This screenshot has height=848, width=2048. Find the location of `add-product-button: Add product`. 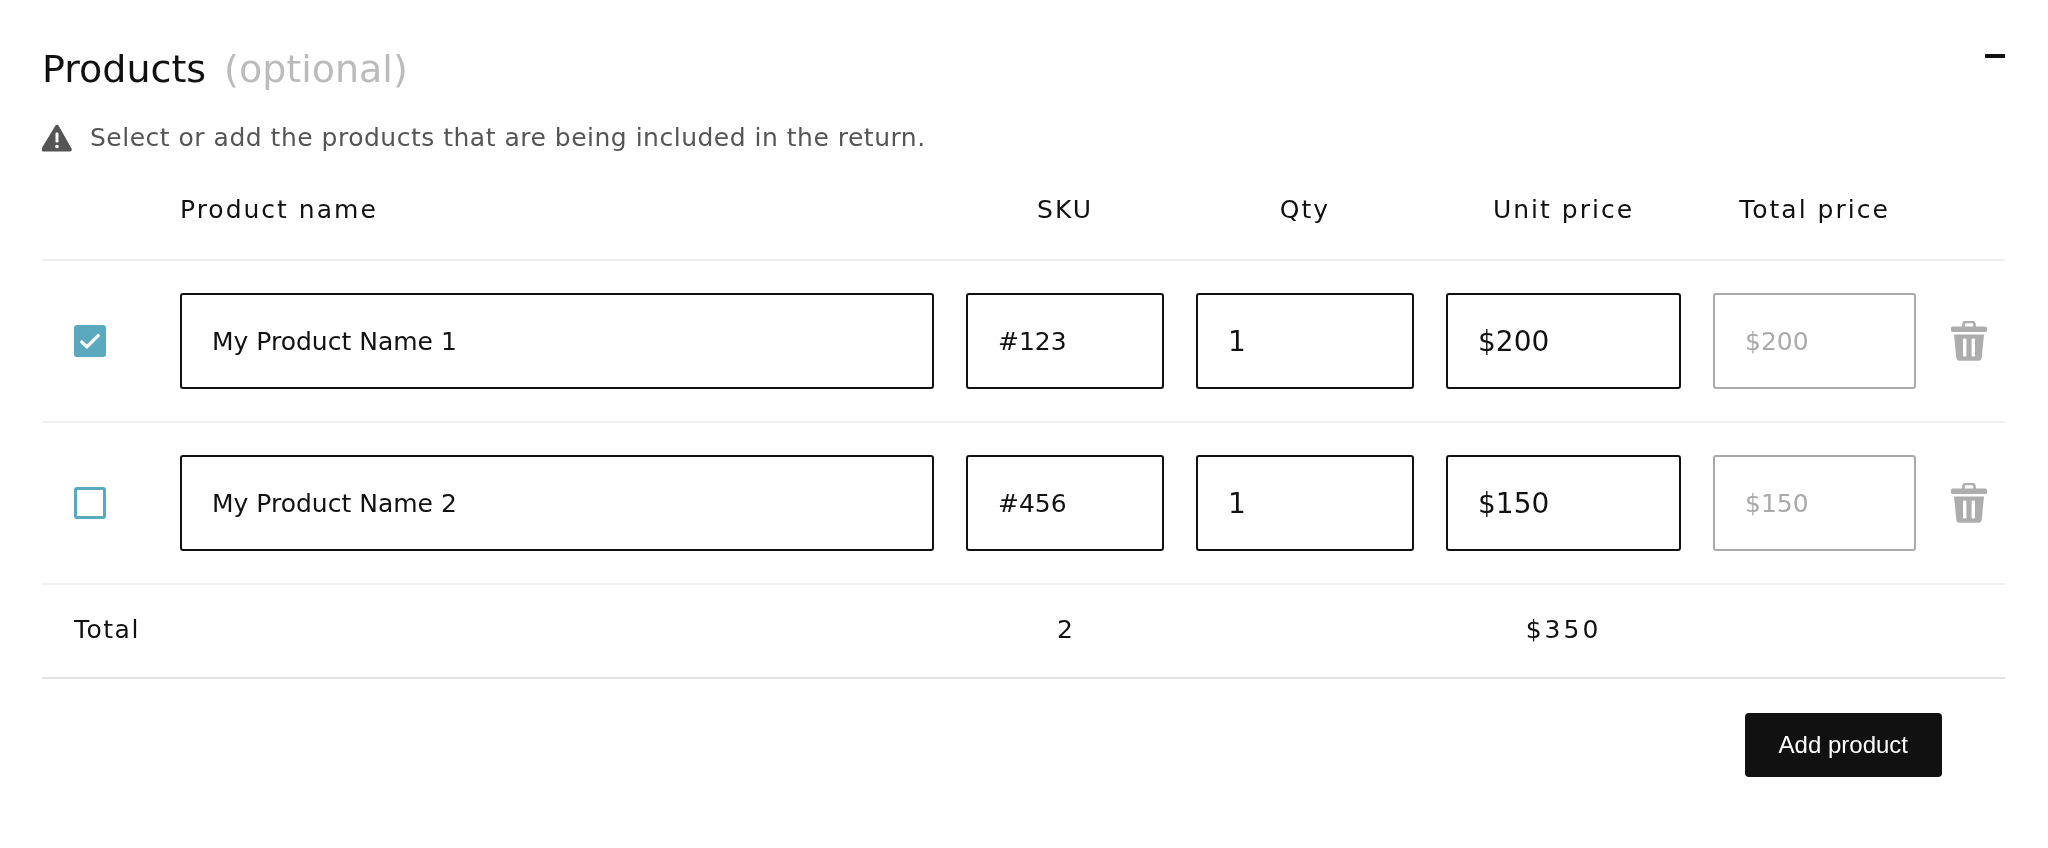

add-product-button: Add product is located at coordinates (1843, 745).